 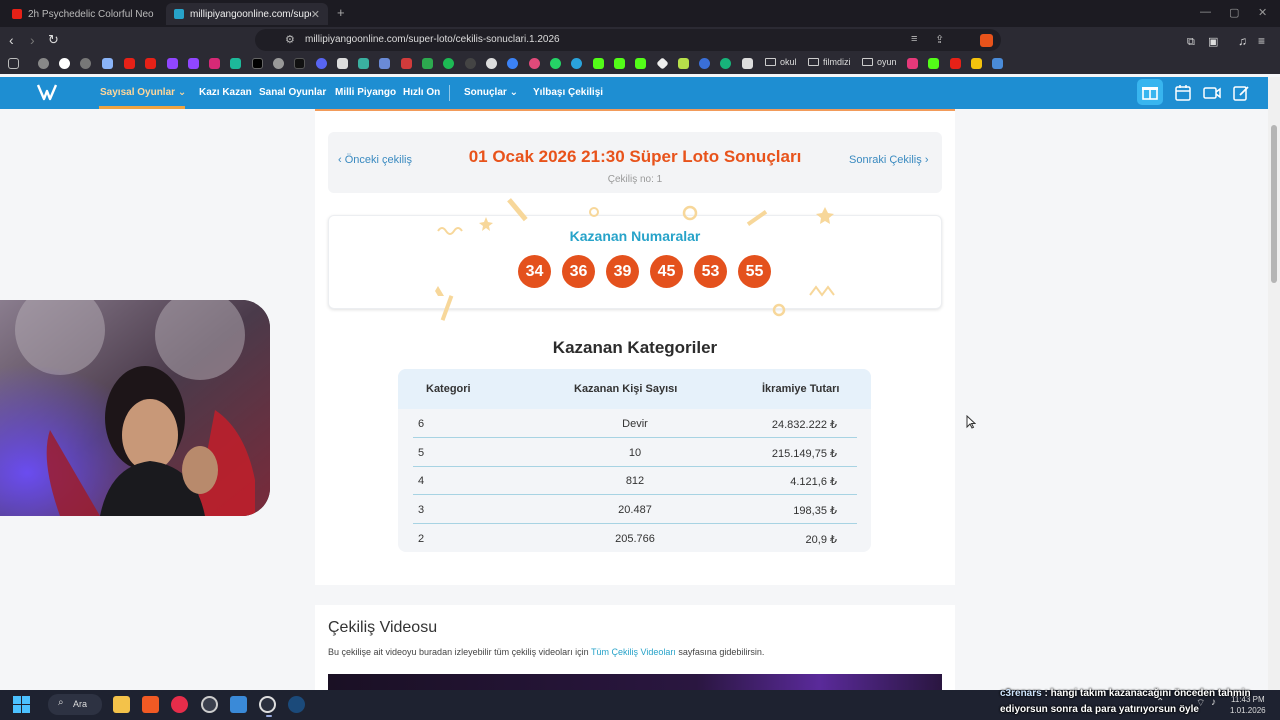 What do you see at coordinates (635, 110) in the screenshot?
I see `card-top-accent` at bounding box center [635, 110].